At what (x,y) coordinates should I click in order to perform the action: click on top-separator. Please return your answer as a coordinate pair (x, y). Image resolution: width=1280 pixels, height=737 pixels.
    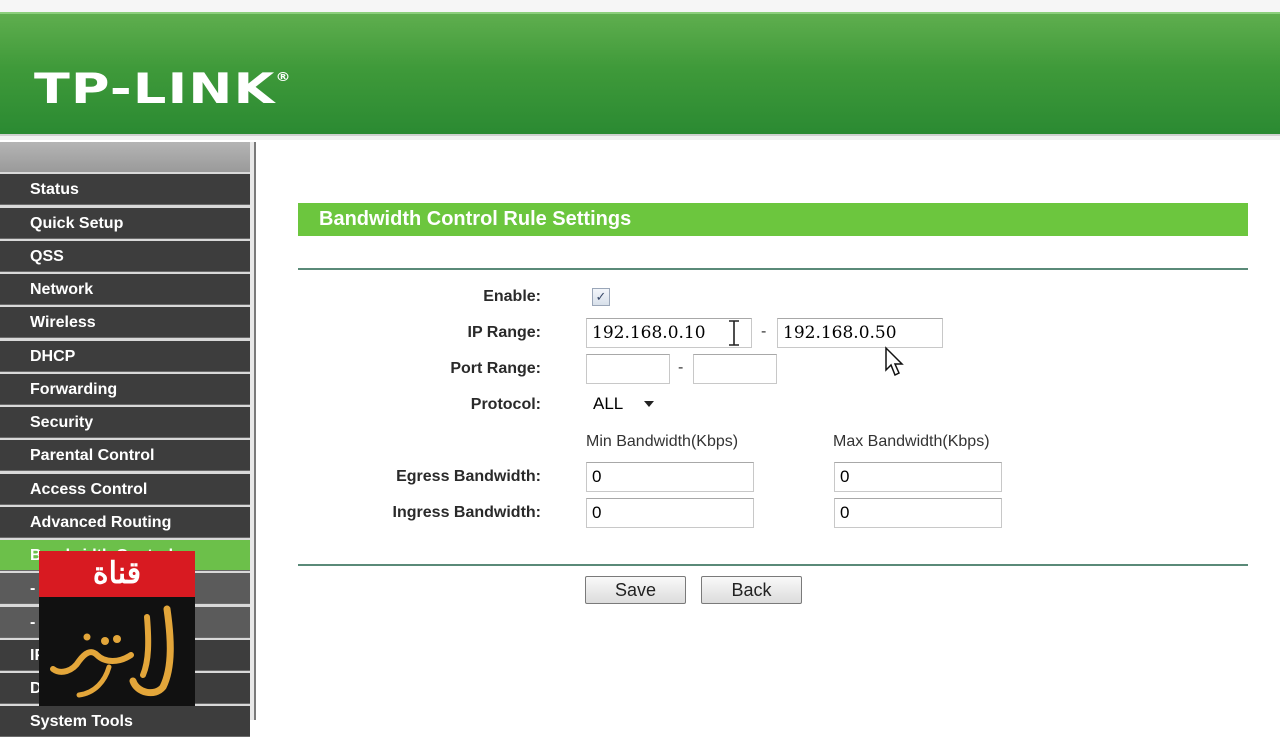
    Looking at the image, I should click on (773, 269).